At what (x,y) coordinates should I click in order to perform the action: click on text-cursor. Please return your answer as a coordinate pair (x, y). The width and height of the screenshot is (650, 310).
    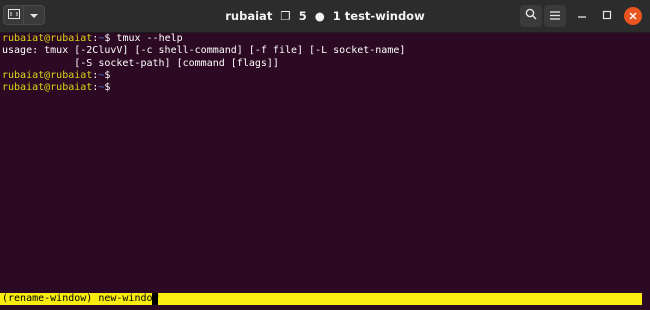
    Looking at the image, I should click on (155, 299).